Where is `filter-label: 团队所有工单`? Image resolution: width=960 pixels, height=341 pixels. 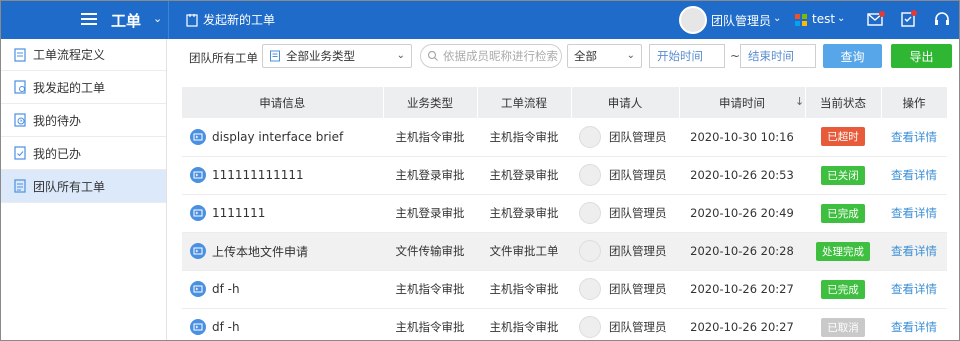
filter-label: 团队所有工单 is located at coordinates (223, 58).